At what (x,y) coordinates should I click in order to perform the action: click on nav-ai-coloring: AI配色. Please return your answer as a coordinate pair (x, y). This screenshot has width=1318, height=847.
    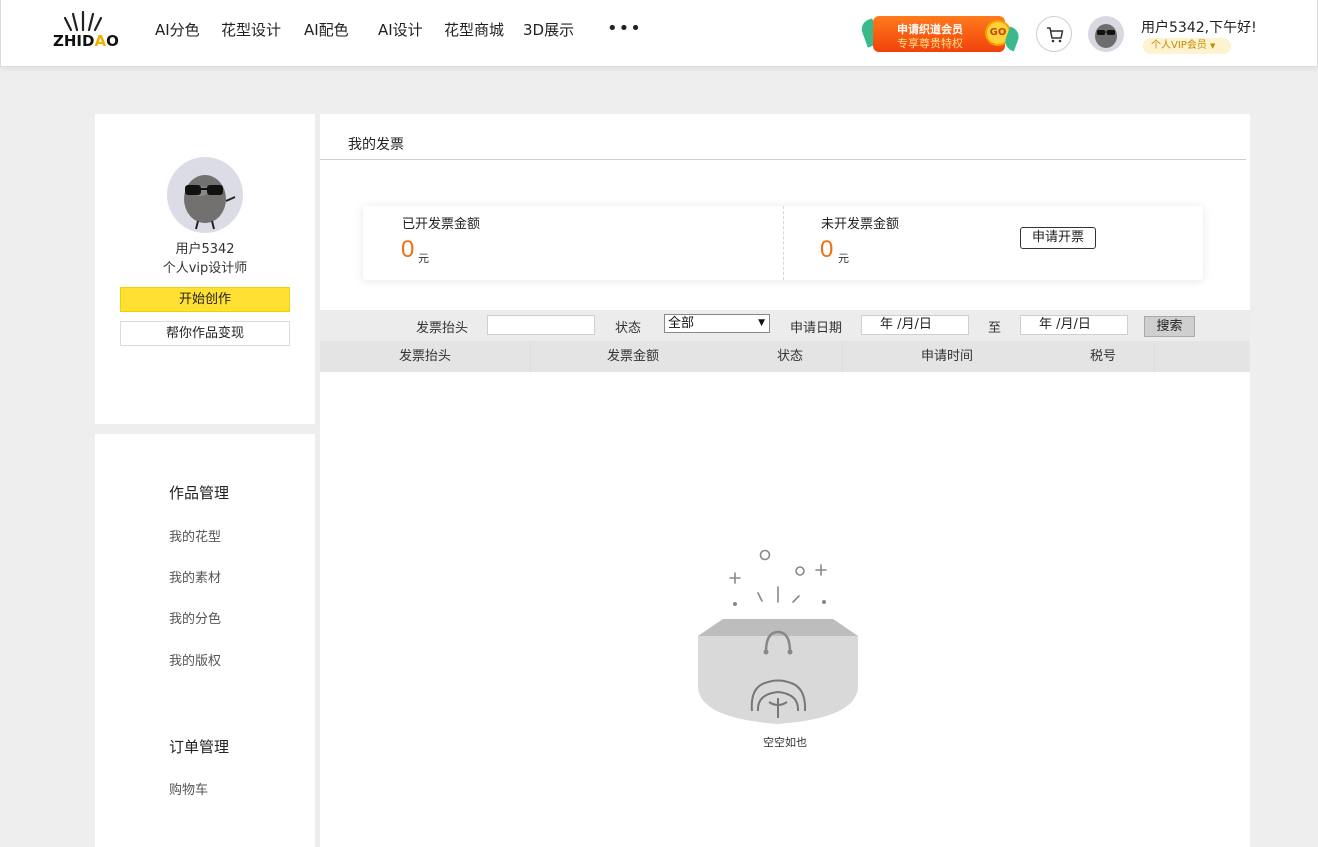
    Looking at the image, I should click on (326, 29).